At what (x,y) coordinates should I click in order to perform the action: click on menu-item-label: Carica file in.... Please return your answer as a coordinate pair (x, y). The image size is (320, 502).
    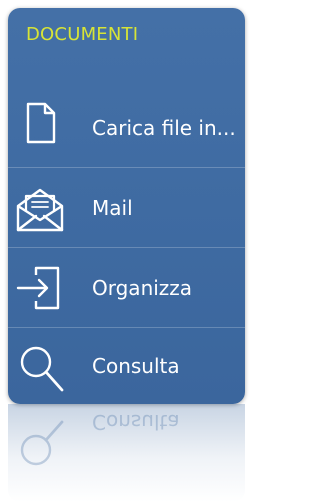
    Looking at the image, I should click on (164, 128).